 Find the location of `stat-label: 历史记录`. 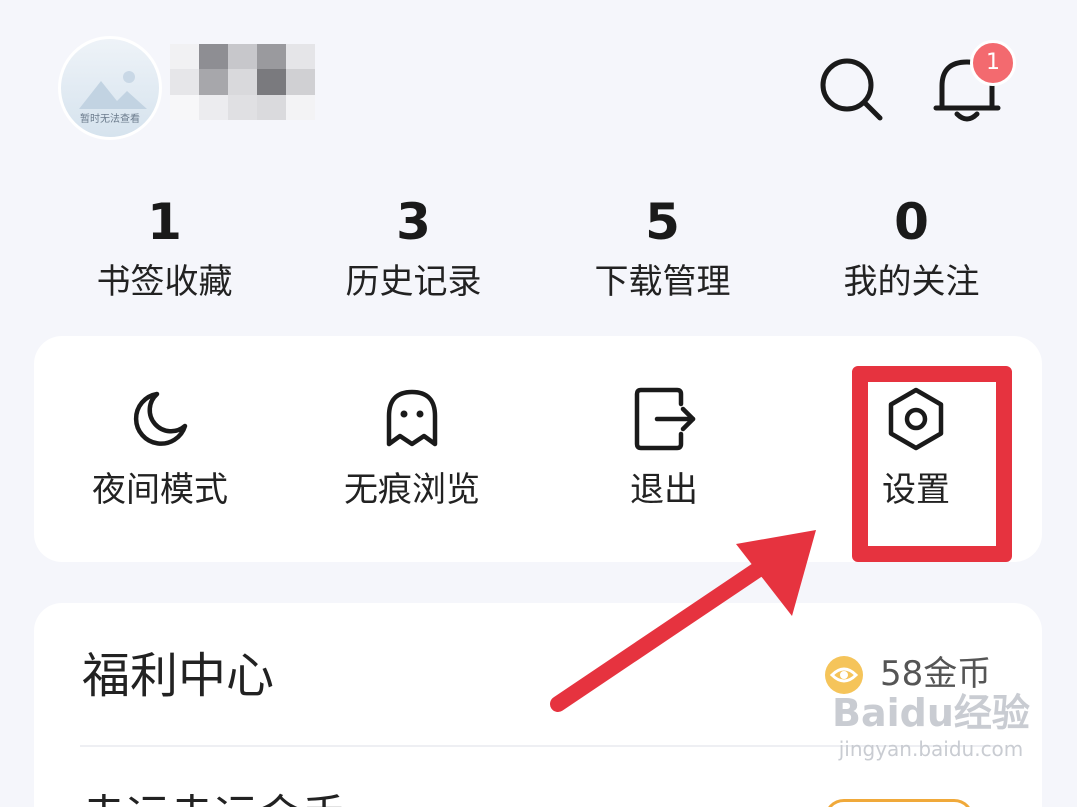

stat-label: 历史记录 is located at coordinates (413, 282).